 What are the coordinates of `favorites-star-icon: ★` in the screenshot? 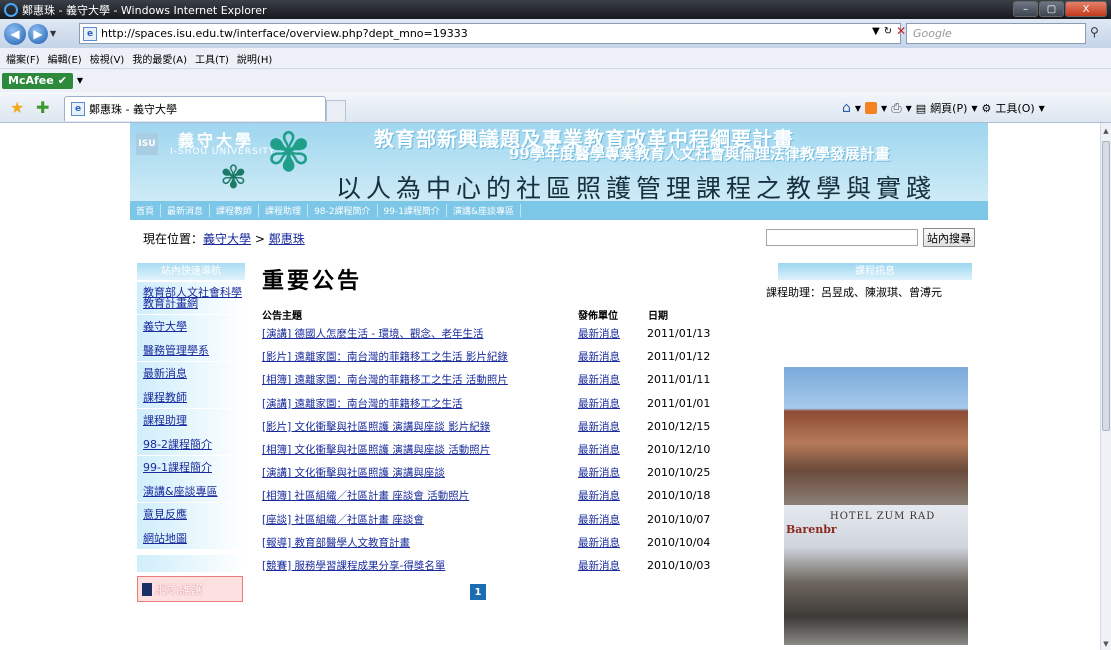 It's located at (17, 107).